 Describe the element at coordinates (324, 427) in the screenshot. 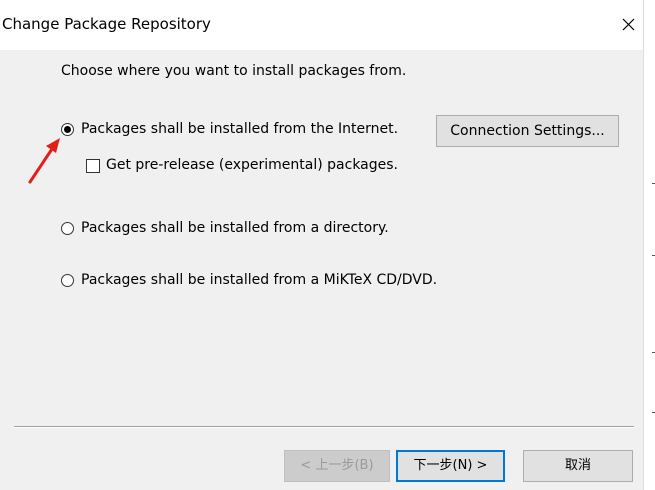

I see `separator` at that location.